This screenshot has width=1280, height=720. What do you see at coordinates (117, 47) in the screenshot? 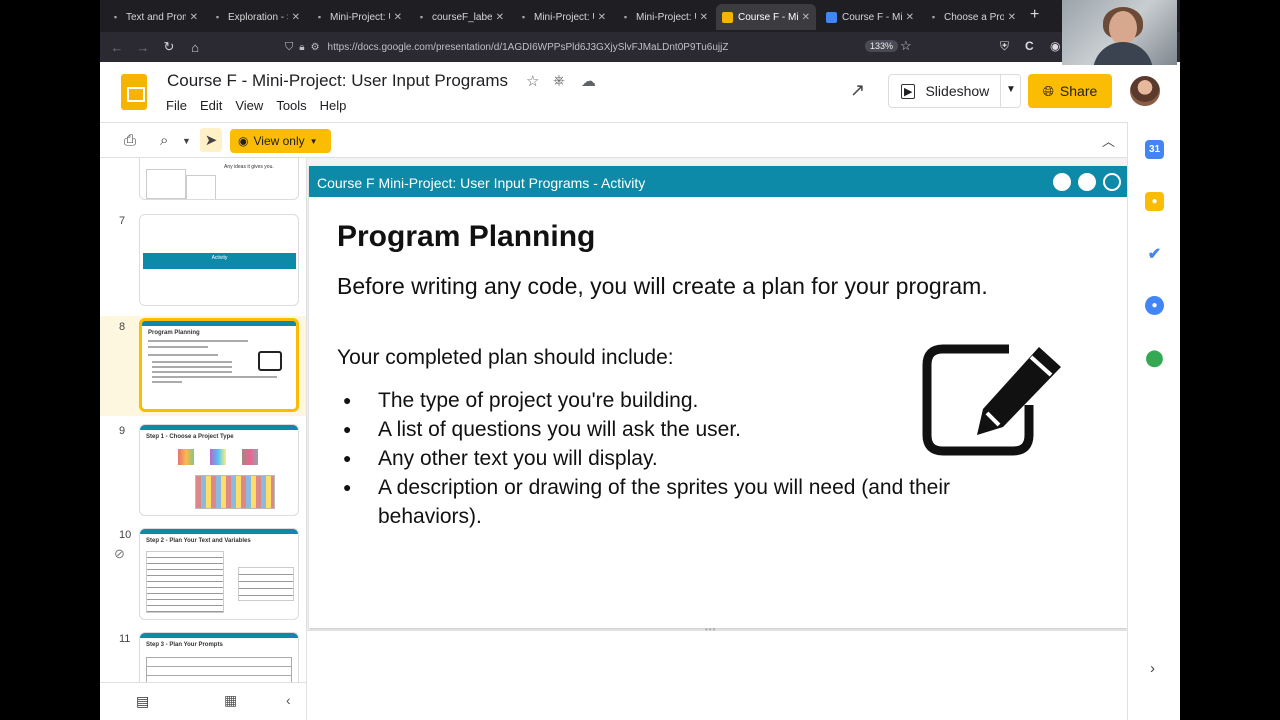
I see `back-icon: ←` at bounding box center [117, 47].